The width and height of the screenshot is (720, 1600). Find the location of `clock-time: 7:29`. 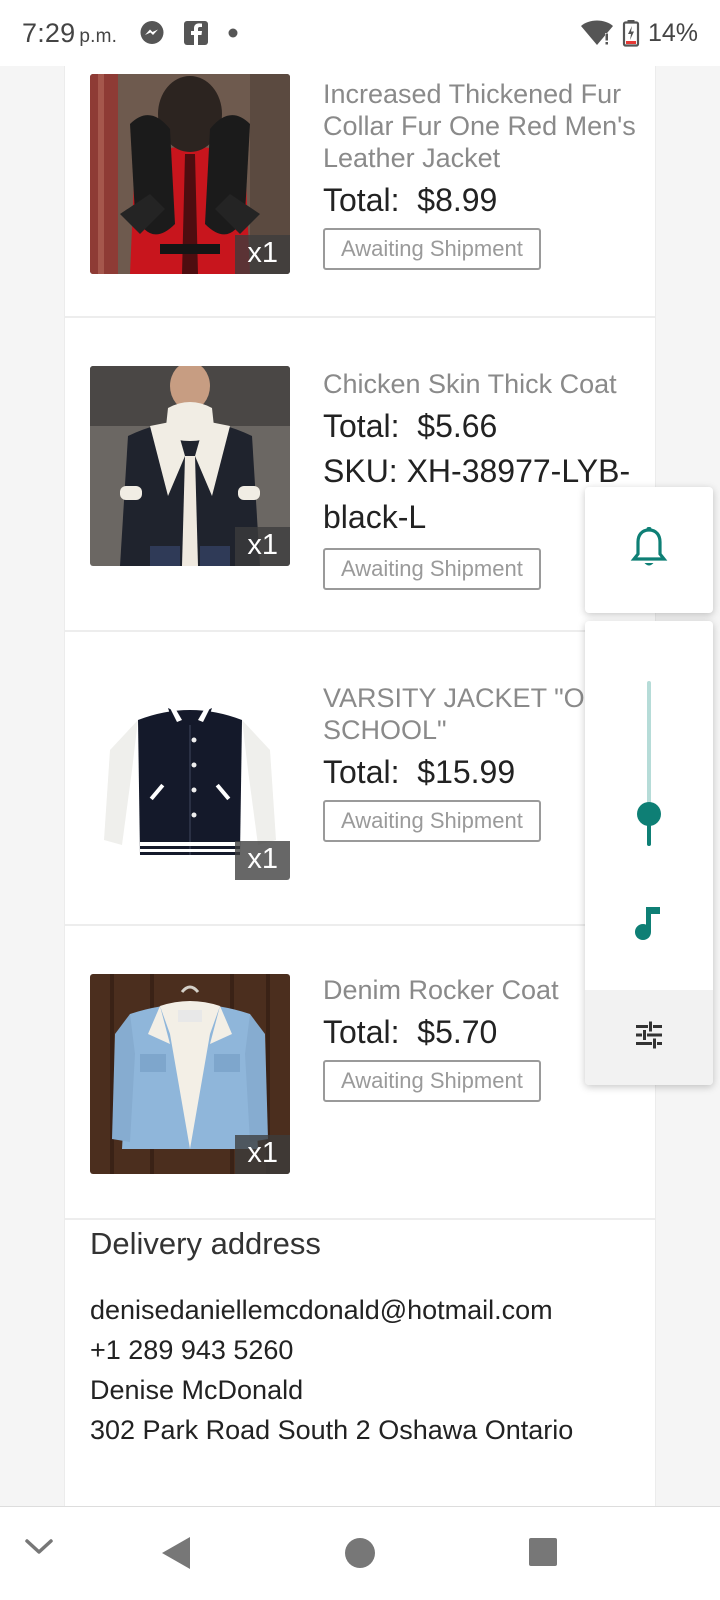

clock-time: 7:29 is located at coordinates (49, 32).